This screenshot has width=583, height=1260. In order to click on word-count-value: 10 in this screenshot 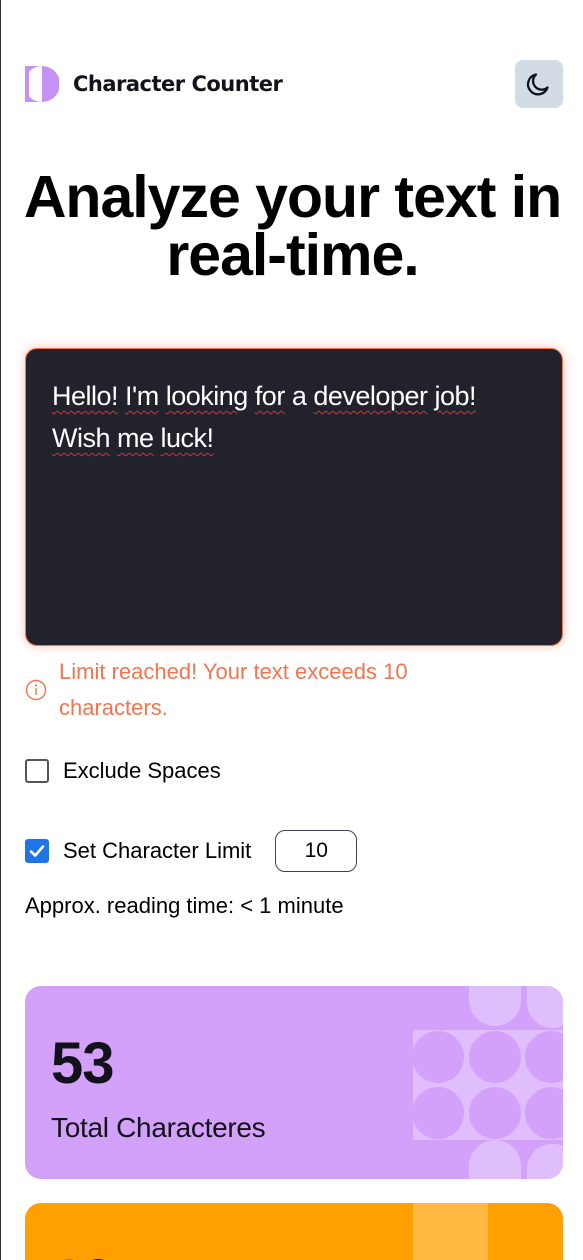, I will do `click(83, 1253)`.